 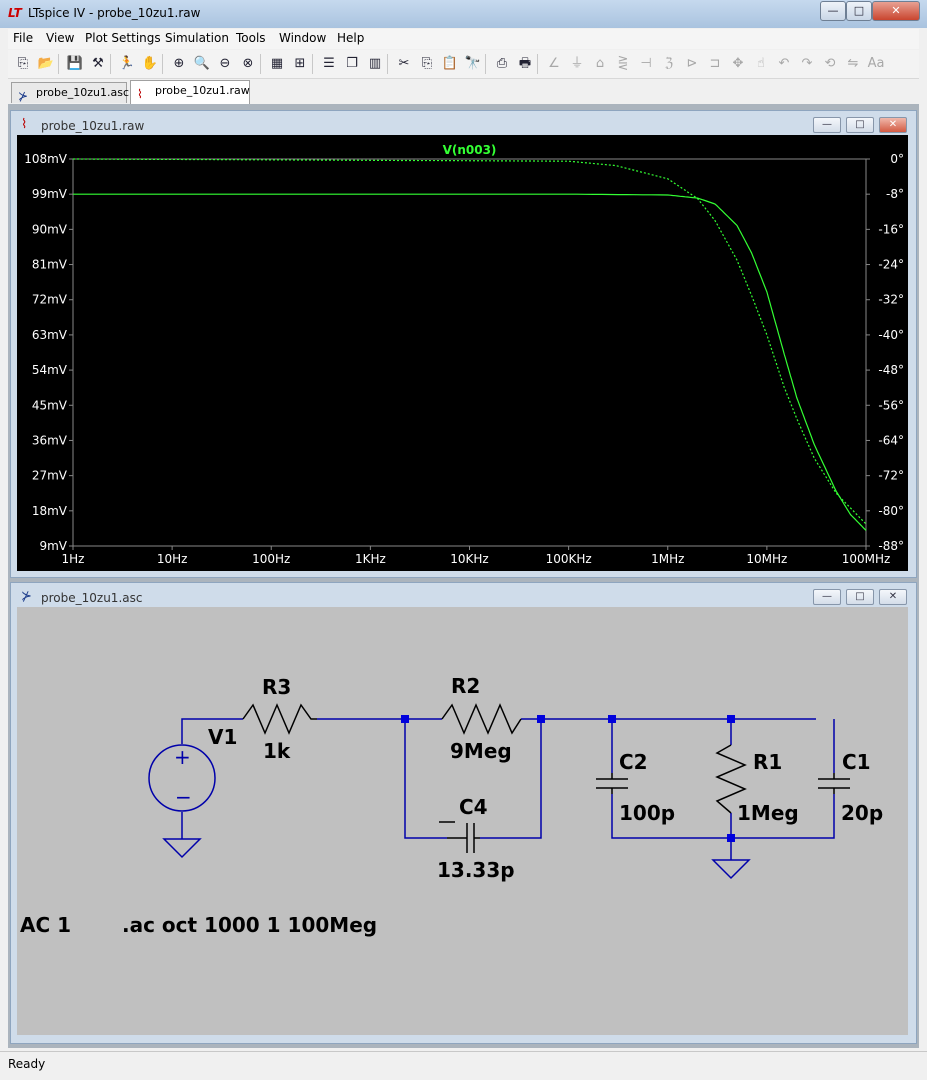 I want to click on schematic-maximize-button: □, so click(x=860, y=597).